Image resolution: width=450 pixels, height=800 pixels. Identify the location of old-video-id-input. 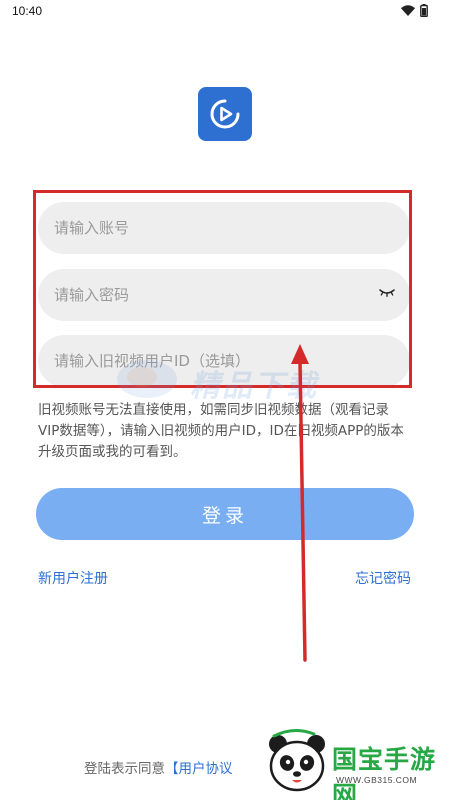
(224, 361).